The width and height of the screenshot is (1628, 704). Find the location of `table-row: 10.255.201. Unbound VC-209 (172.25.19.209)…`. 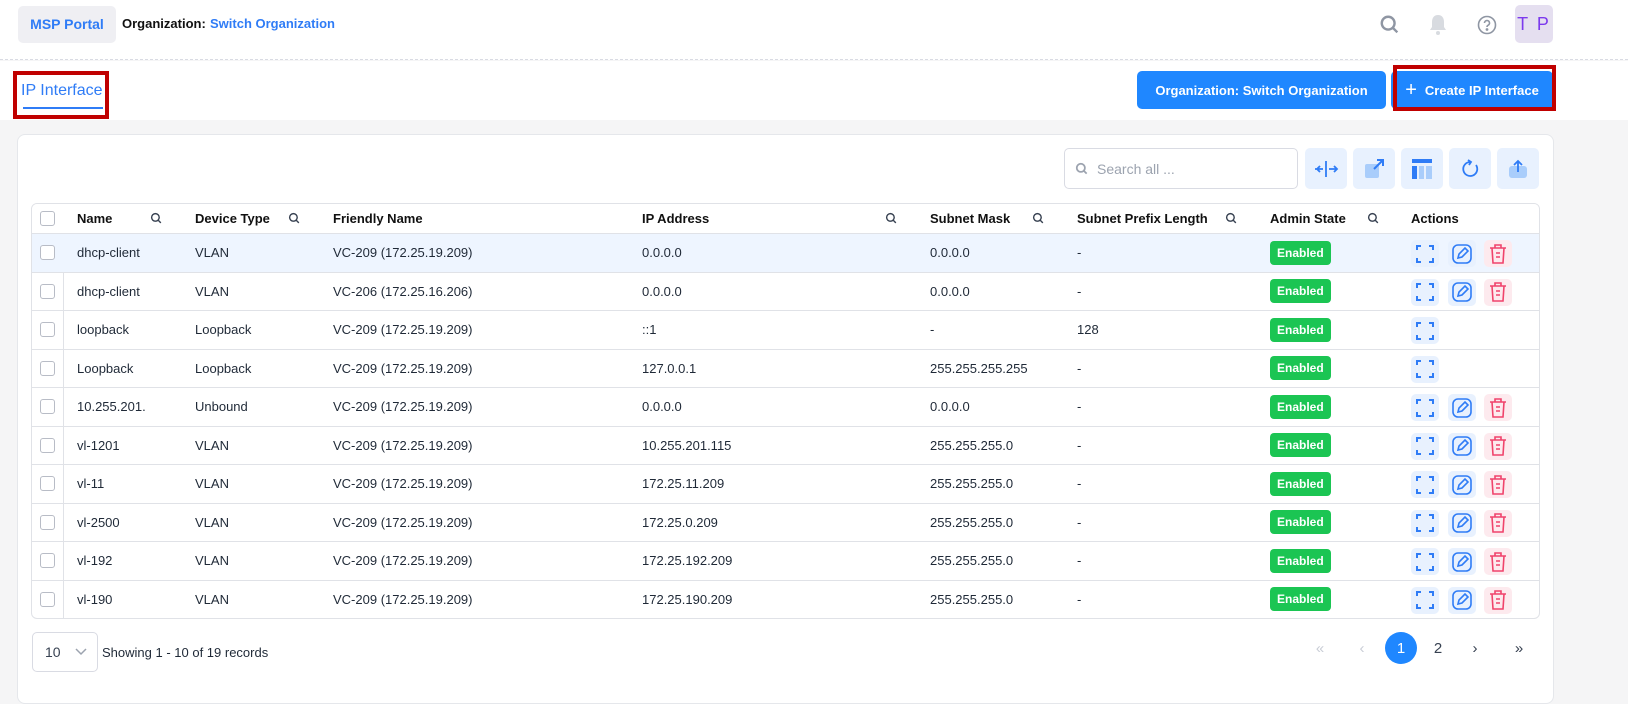

table-row: 10.255.201. Unbound VC-209 (172.25.19.209)… is located at coordinates (785, 407).